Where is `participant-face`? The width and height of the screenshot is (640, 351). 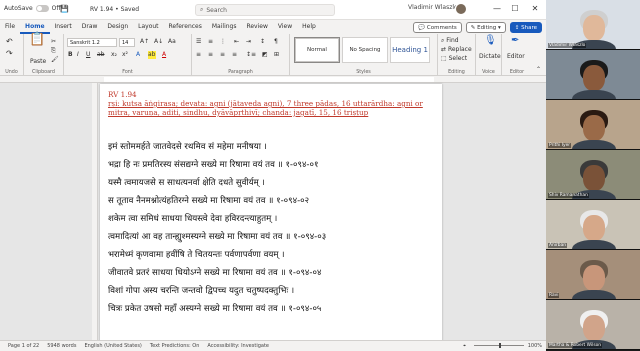
participant-face is located at coordinates (594, 178).